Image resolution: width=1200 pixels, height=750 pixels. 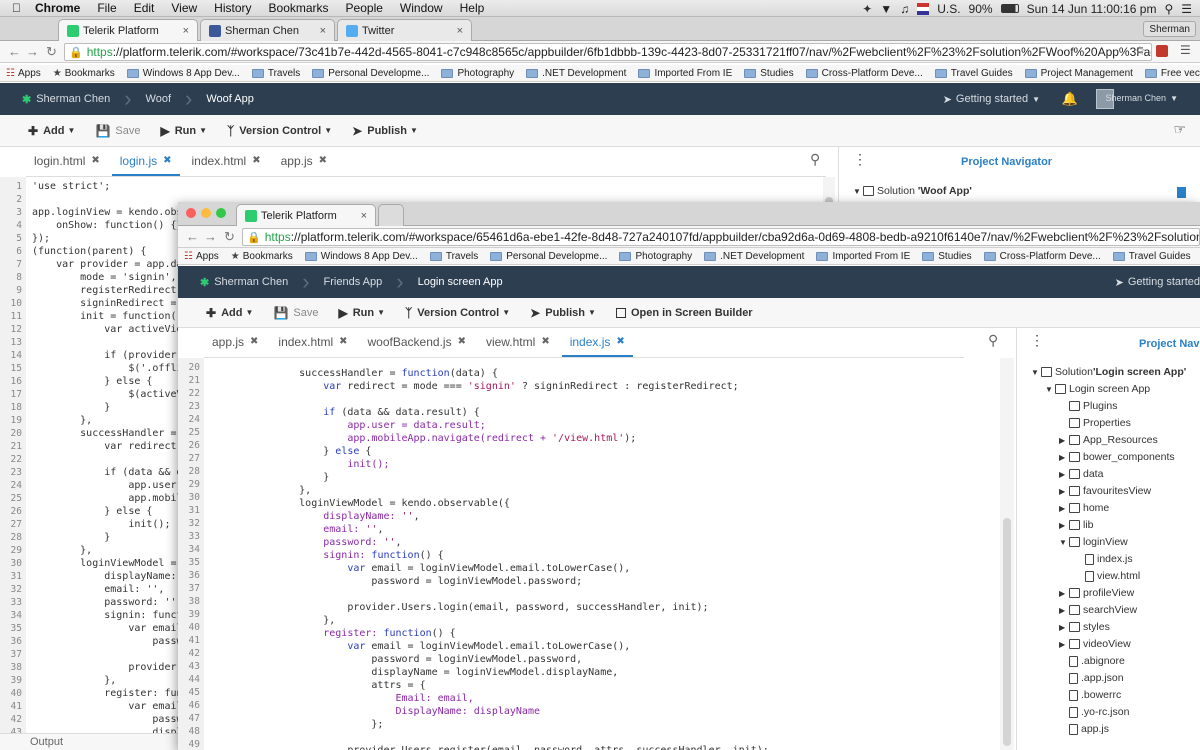 What do you see at coordinates (417, 342) in the screenshot?
I see `file-tab: woofBackend.js ✖` at bounding box center [417, 342].